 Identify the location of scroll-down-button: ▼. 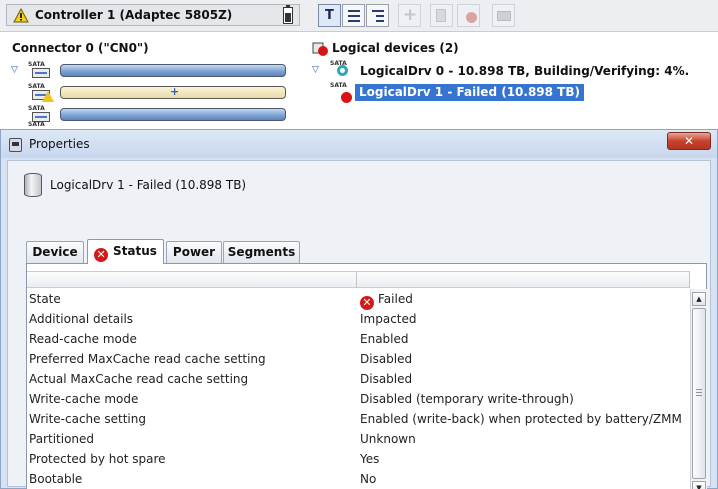
(699, 485).